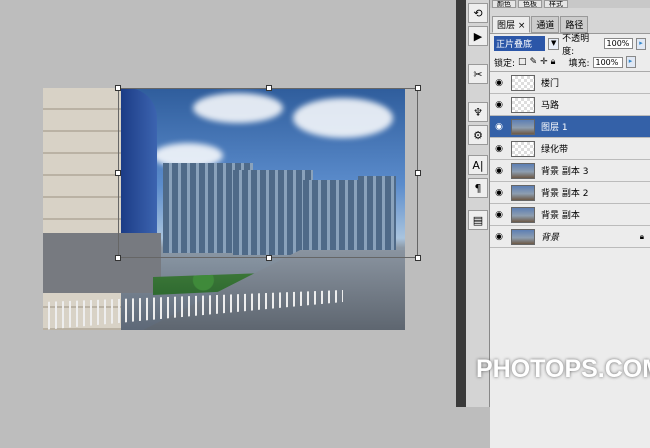 The height and width of the screenshot is (448, 650). I want to click on actions-icon: ▶, so click(478, 36).